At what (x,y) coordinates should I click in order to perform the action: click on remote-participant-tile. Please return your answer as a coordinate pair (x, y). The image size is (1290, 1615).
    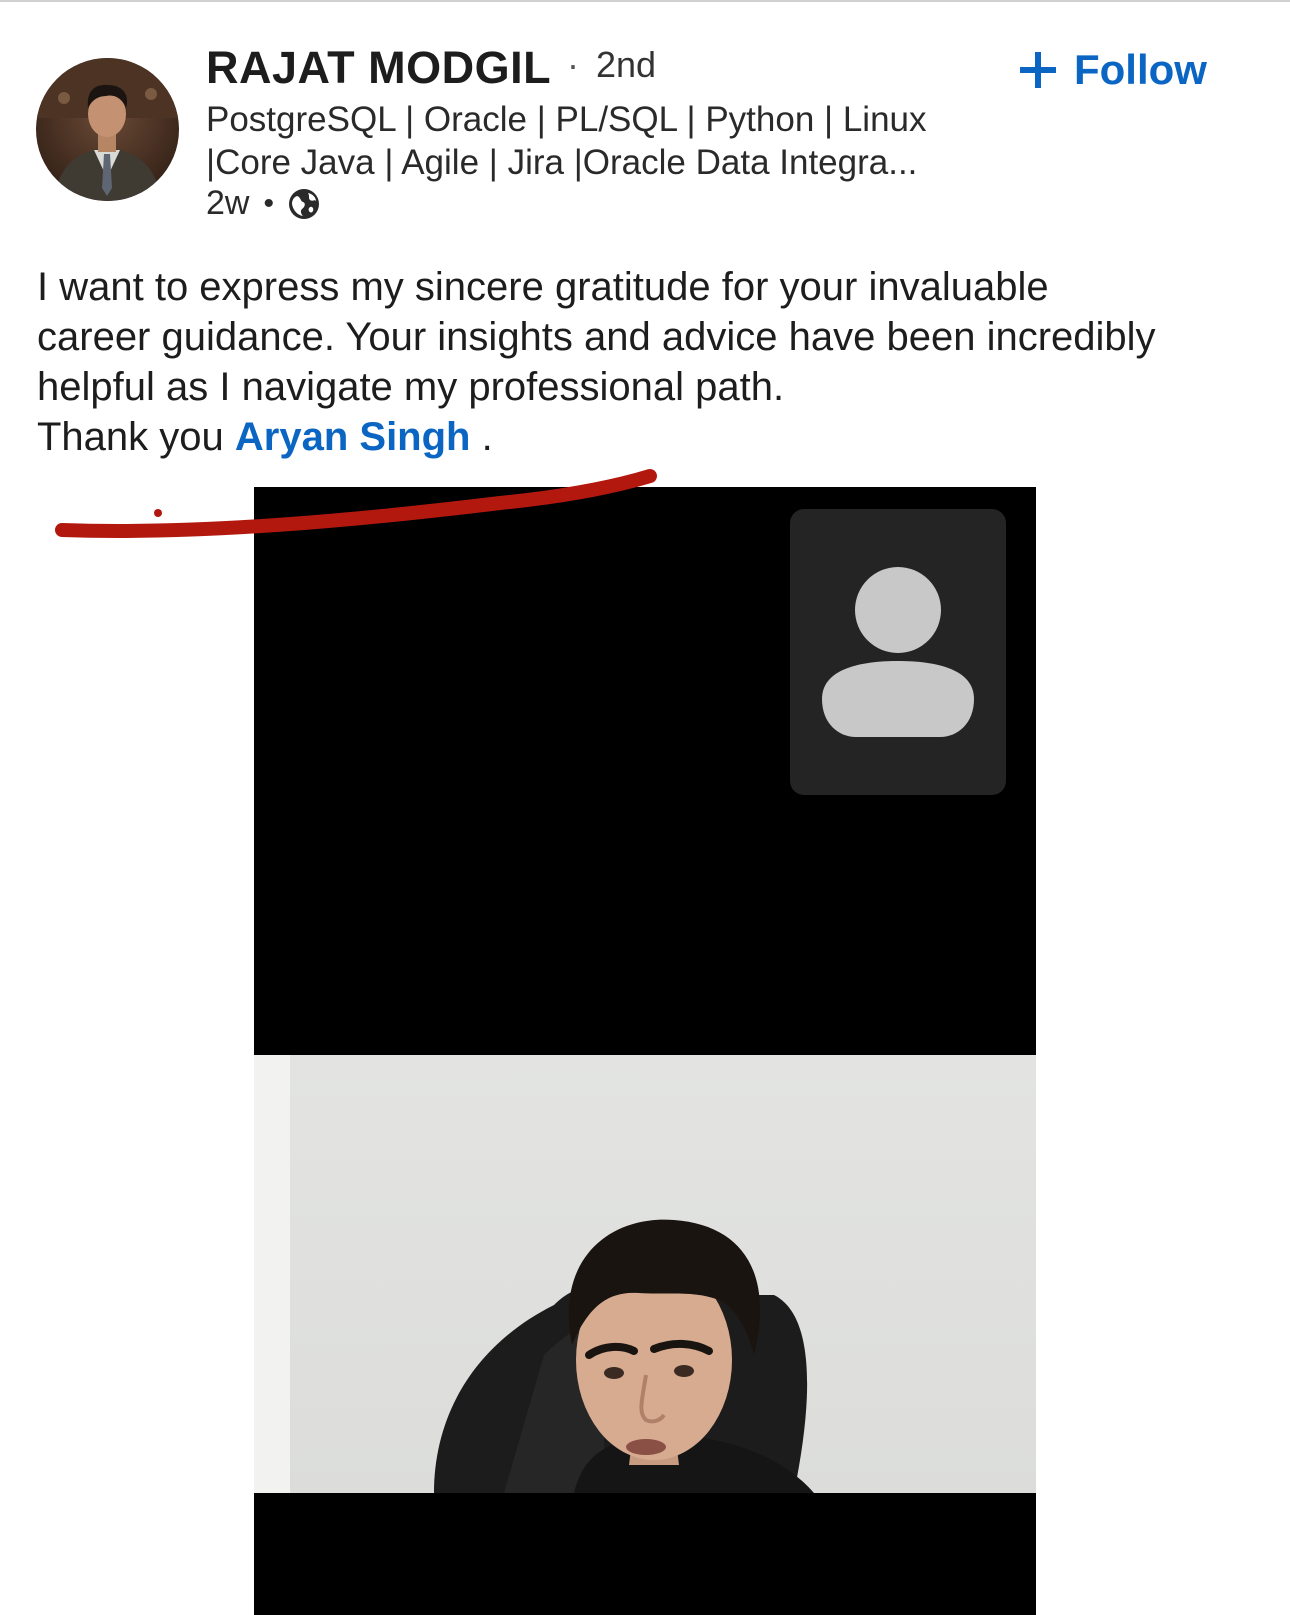
    Looking at the image, I should click on (898, 652).